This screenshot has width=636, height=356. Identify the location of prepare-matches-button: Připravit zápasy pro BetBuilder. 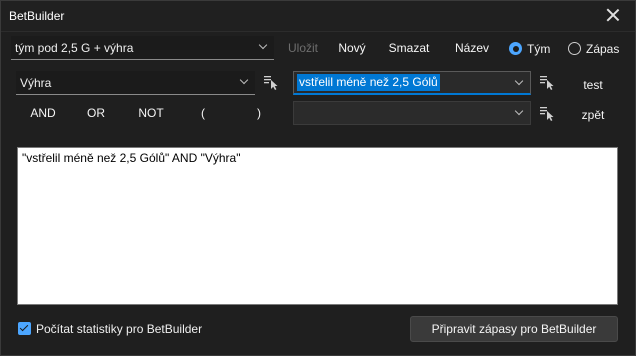
(514, 329).